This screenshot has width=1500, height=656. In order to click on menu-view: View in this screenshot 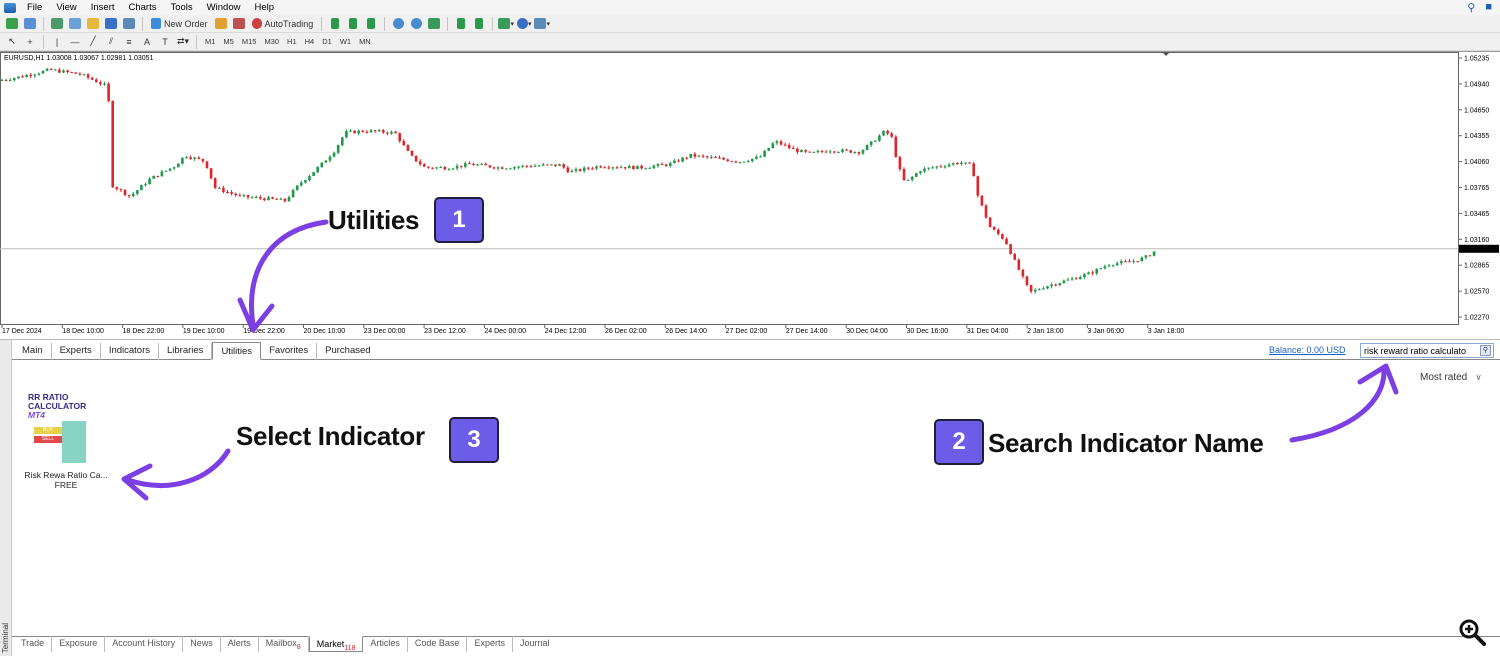, I will do `click(66, 7)`.